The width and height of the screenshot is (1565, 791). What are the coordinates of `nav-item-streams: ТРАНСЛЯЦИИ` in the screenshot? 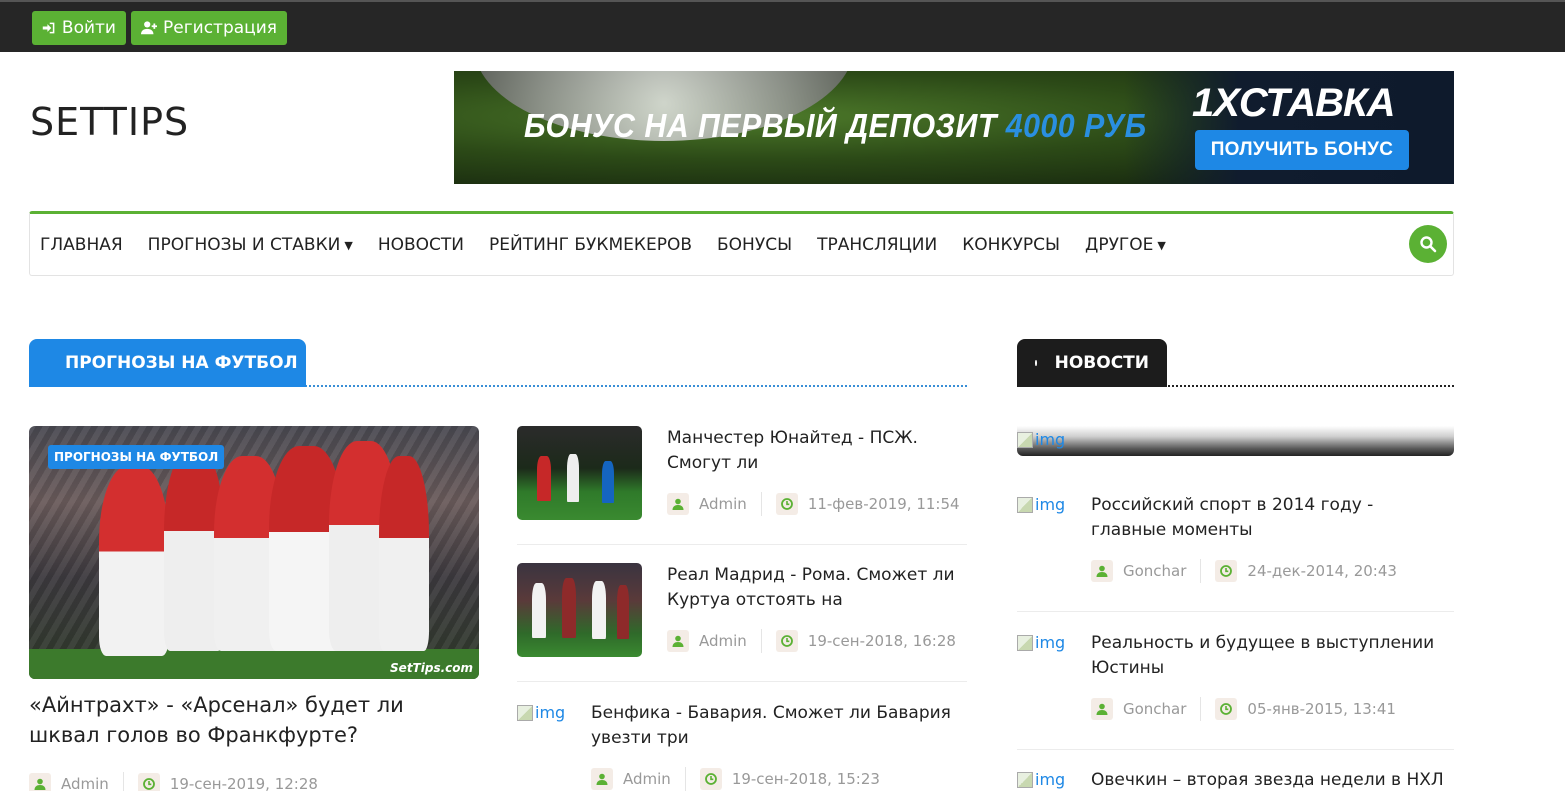 It's located at (877, 245).